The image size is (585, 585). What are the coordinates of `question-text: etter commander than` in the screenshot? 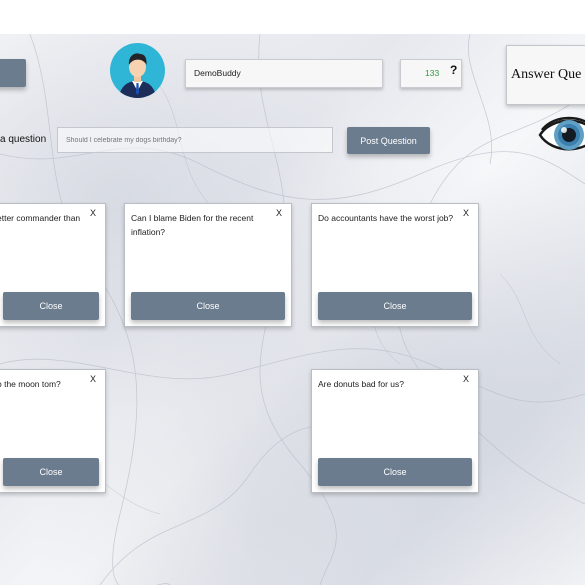 It's located at (40, 218).